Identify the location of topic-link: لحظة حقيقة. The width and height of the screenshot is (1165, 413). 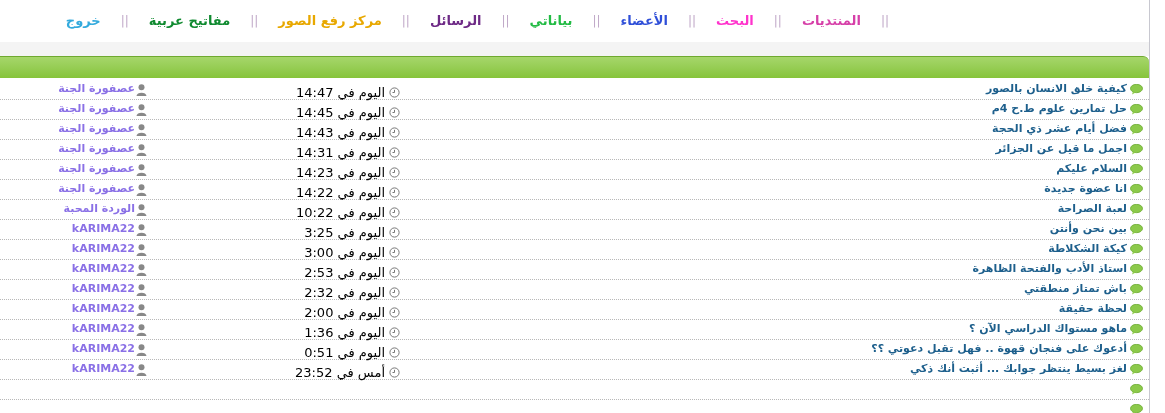
(1092, 309).